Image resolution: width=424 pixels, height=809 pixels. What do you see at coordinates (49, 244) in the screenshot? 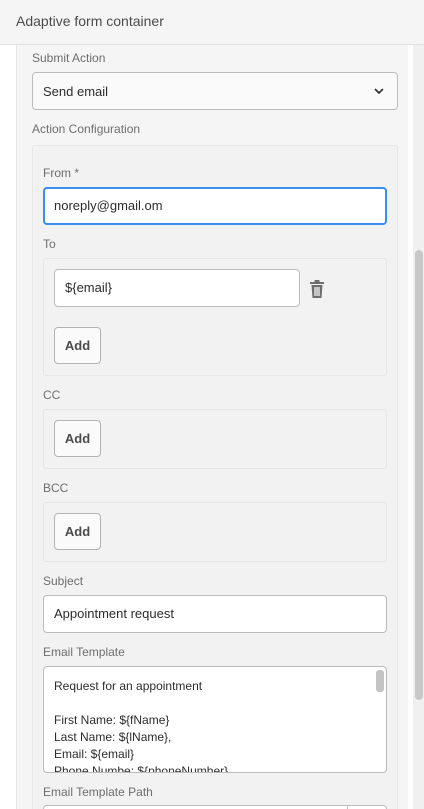
I see `to-label: To` at bounding box center [49, 244].